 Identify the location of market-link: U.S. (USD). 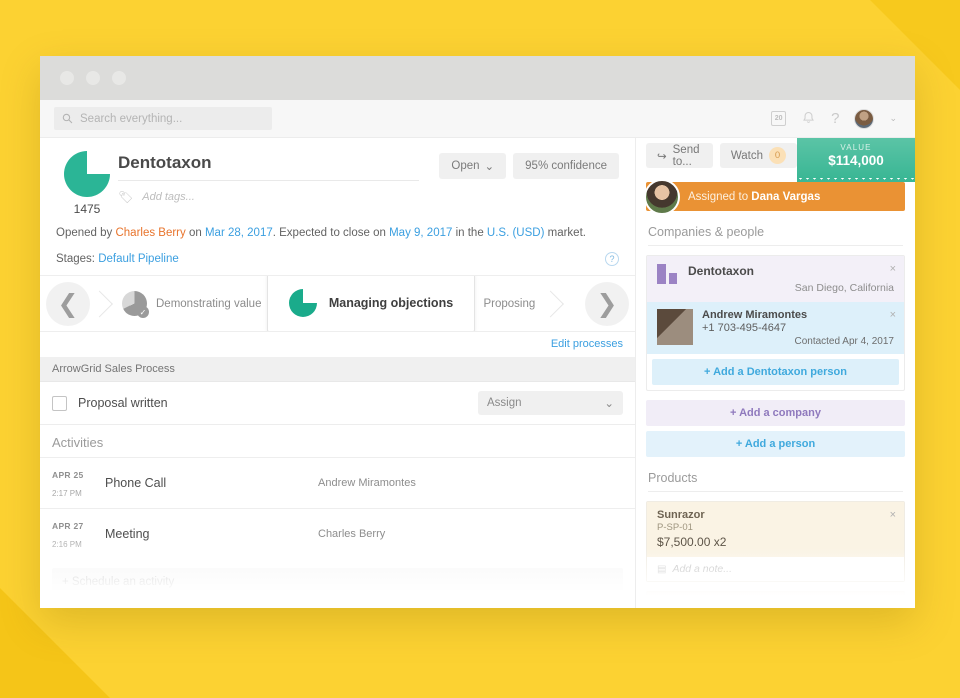
(516, 233).